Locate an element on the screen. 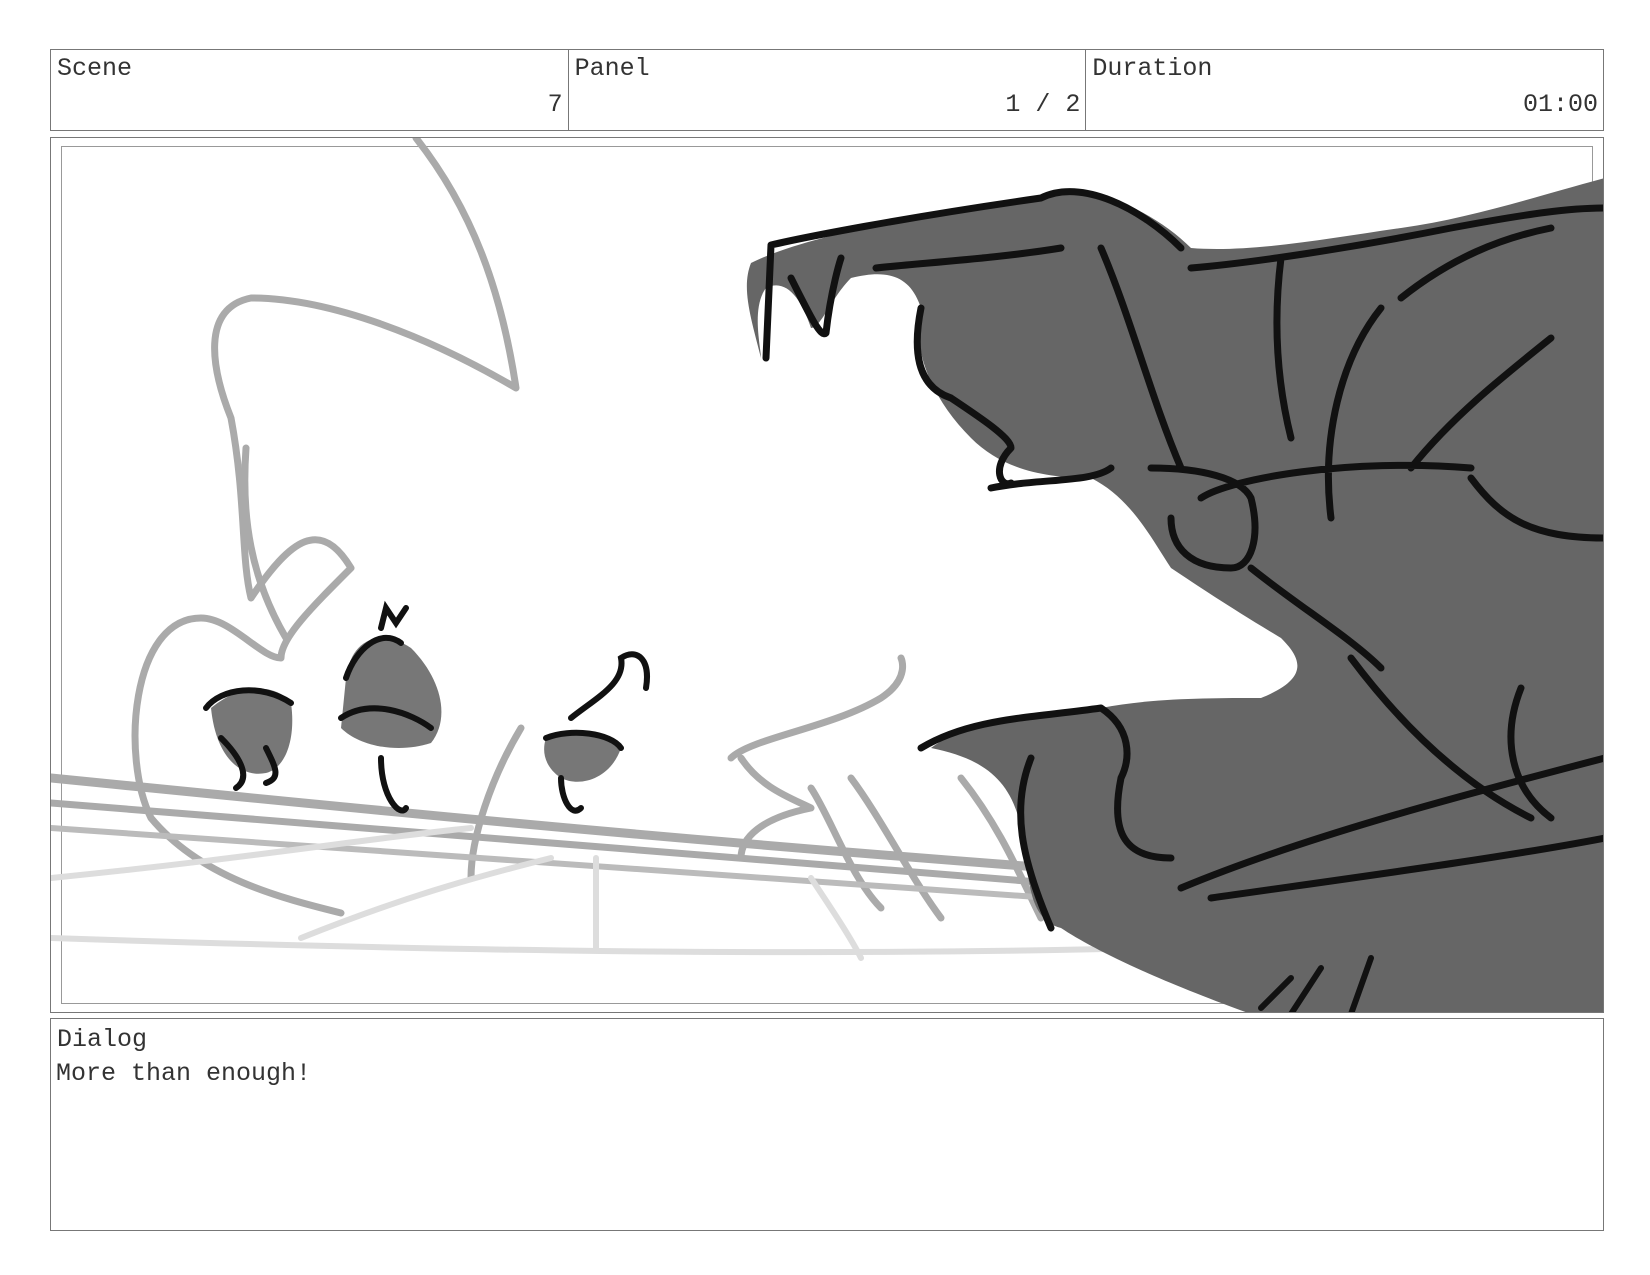  scene-cell: Scene 7 is located at coordinates (310, 90).